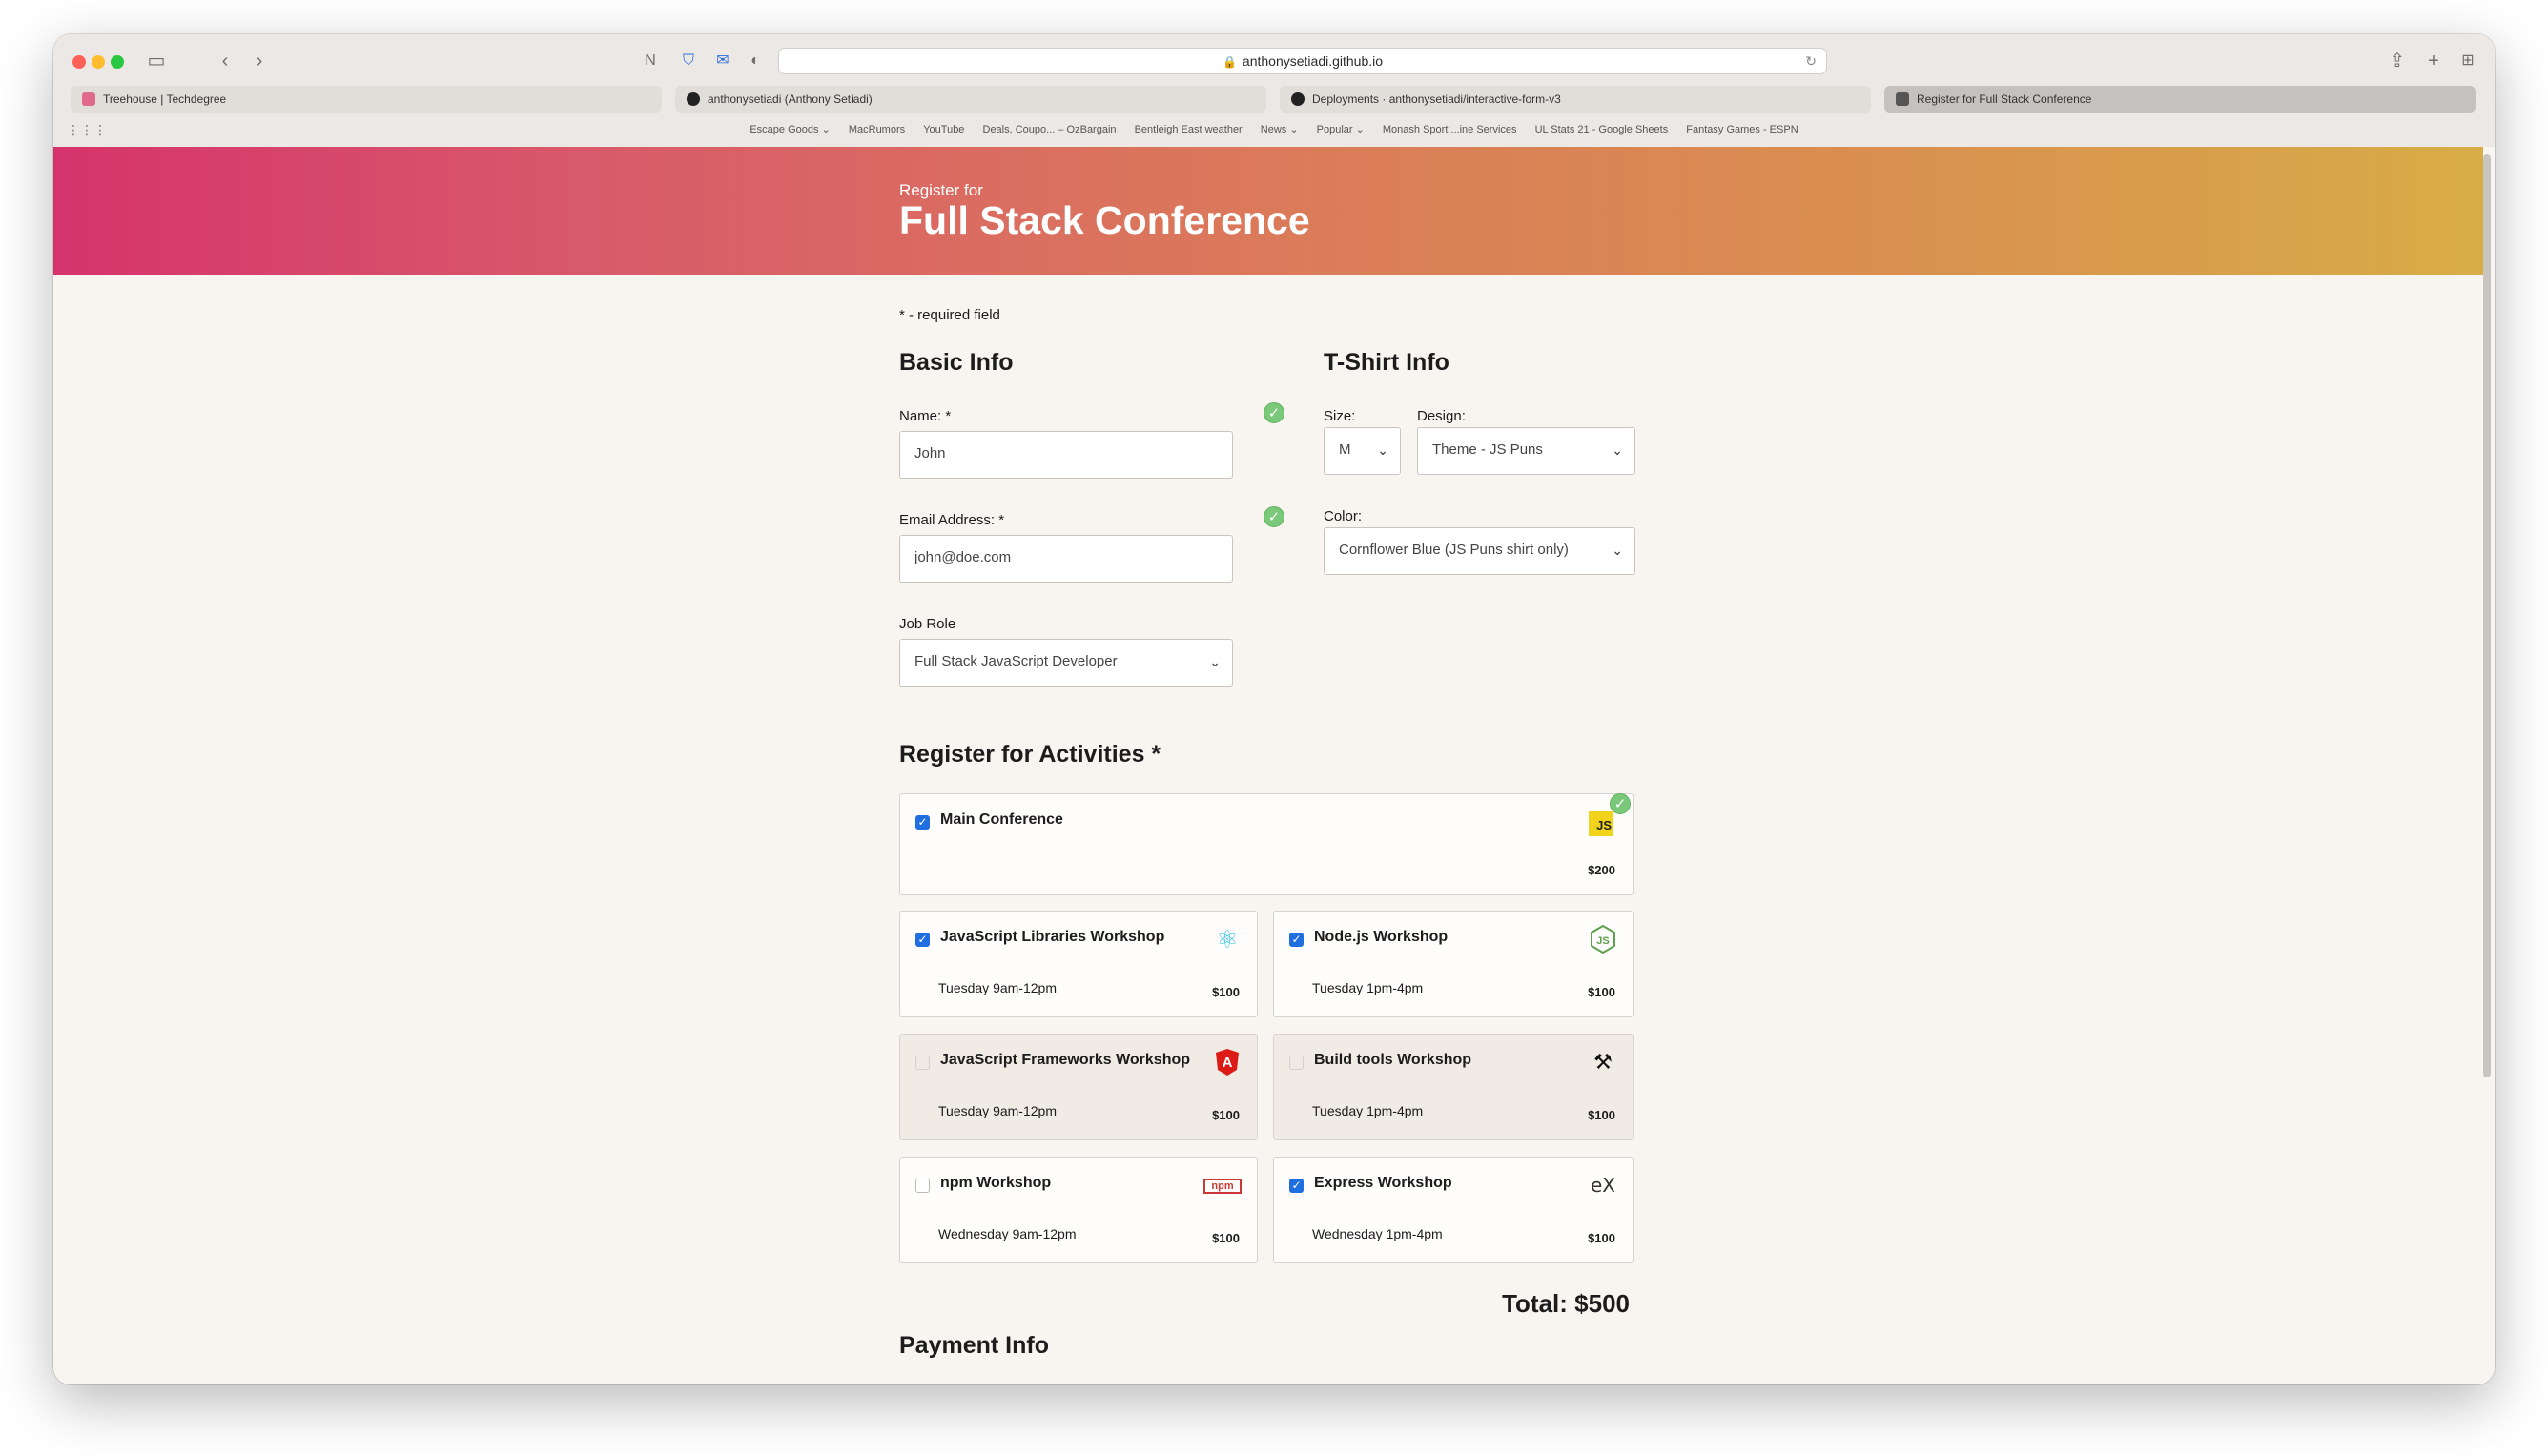 The image size is (2548, 1456). What do you see at coordinates (1052, 937) in the screenshot?
I see `activity-title: JavaScript Libraries Workshop` at bounding box center [1052, 937].